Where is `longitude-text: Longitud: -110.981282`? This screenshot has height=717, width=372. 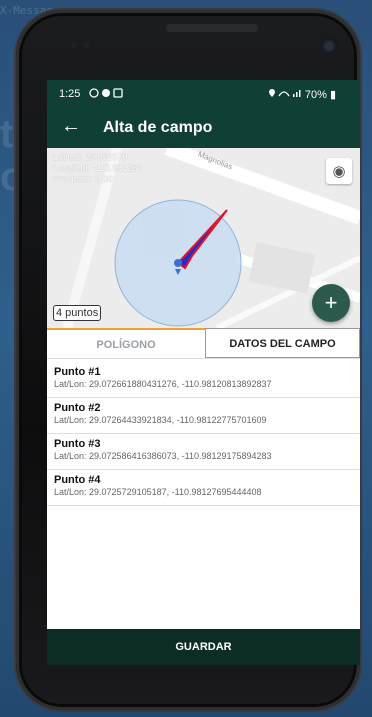 longitude-text: Longitud: -110.981282 is located at coordinates (98, 168).